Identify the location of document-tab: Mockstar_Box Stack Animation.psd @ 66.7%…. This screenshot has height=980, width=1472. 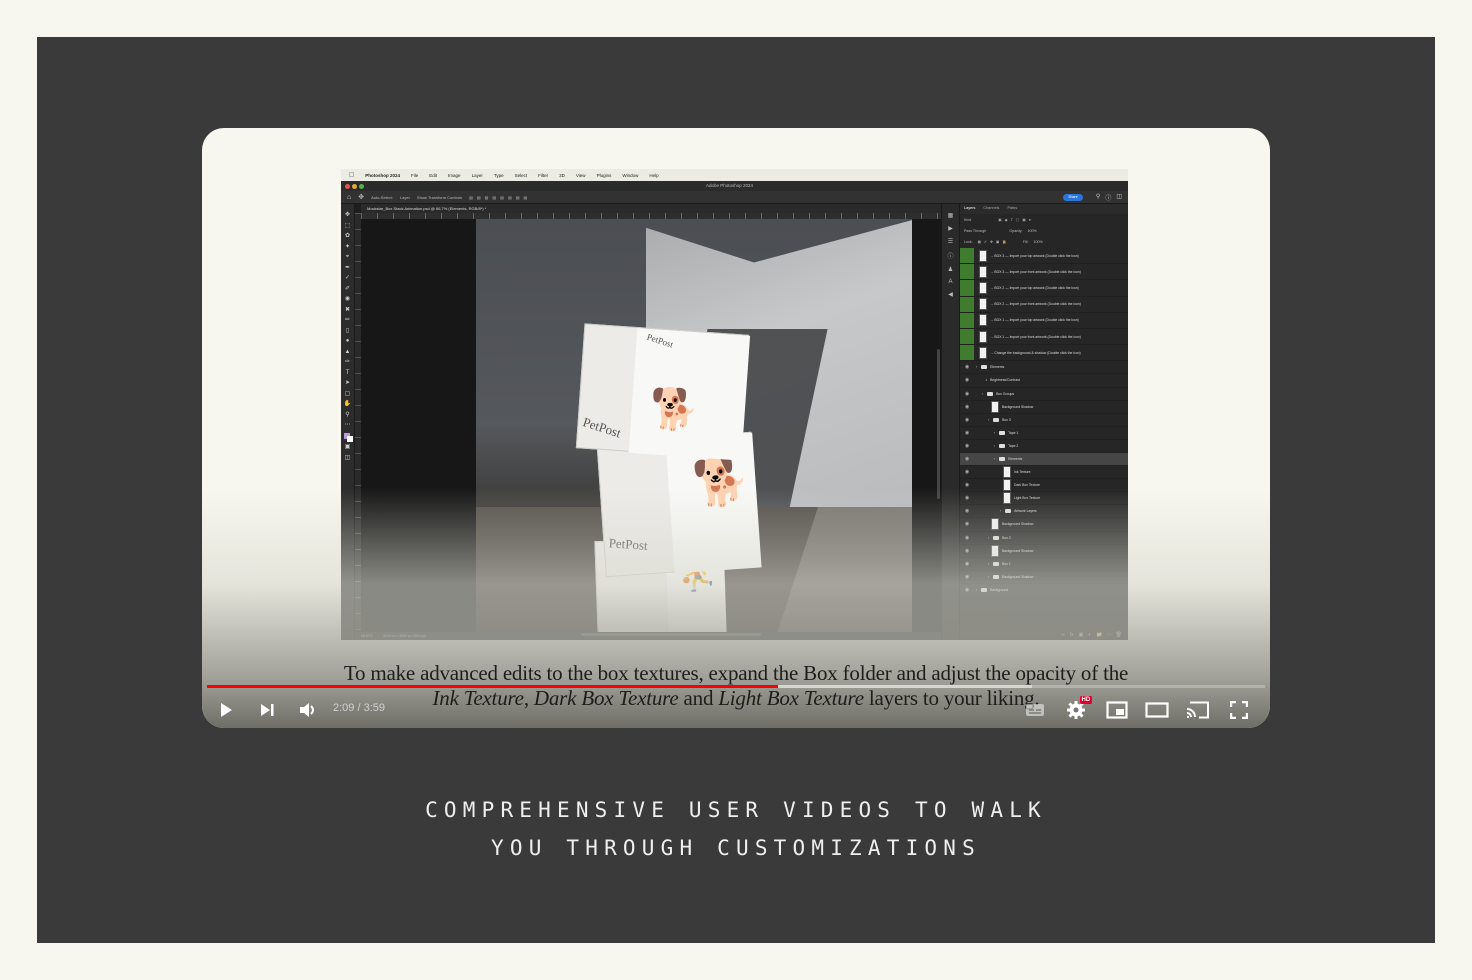
(651, 208).